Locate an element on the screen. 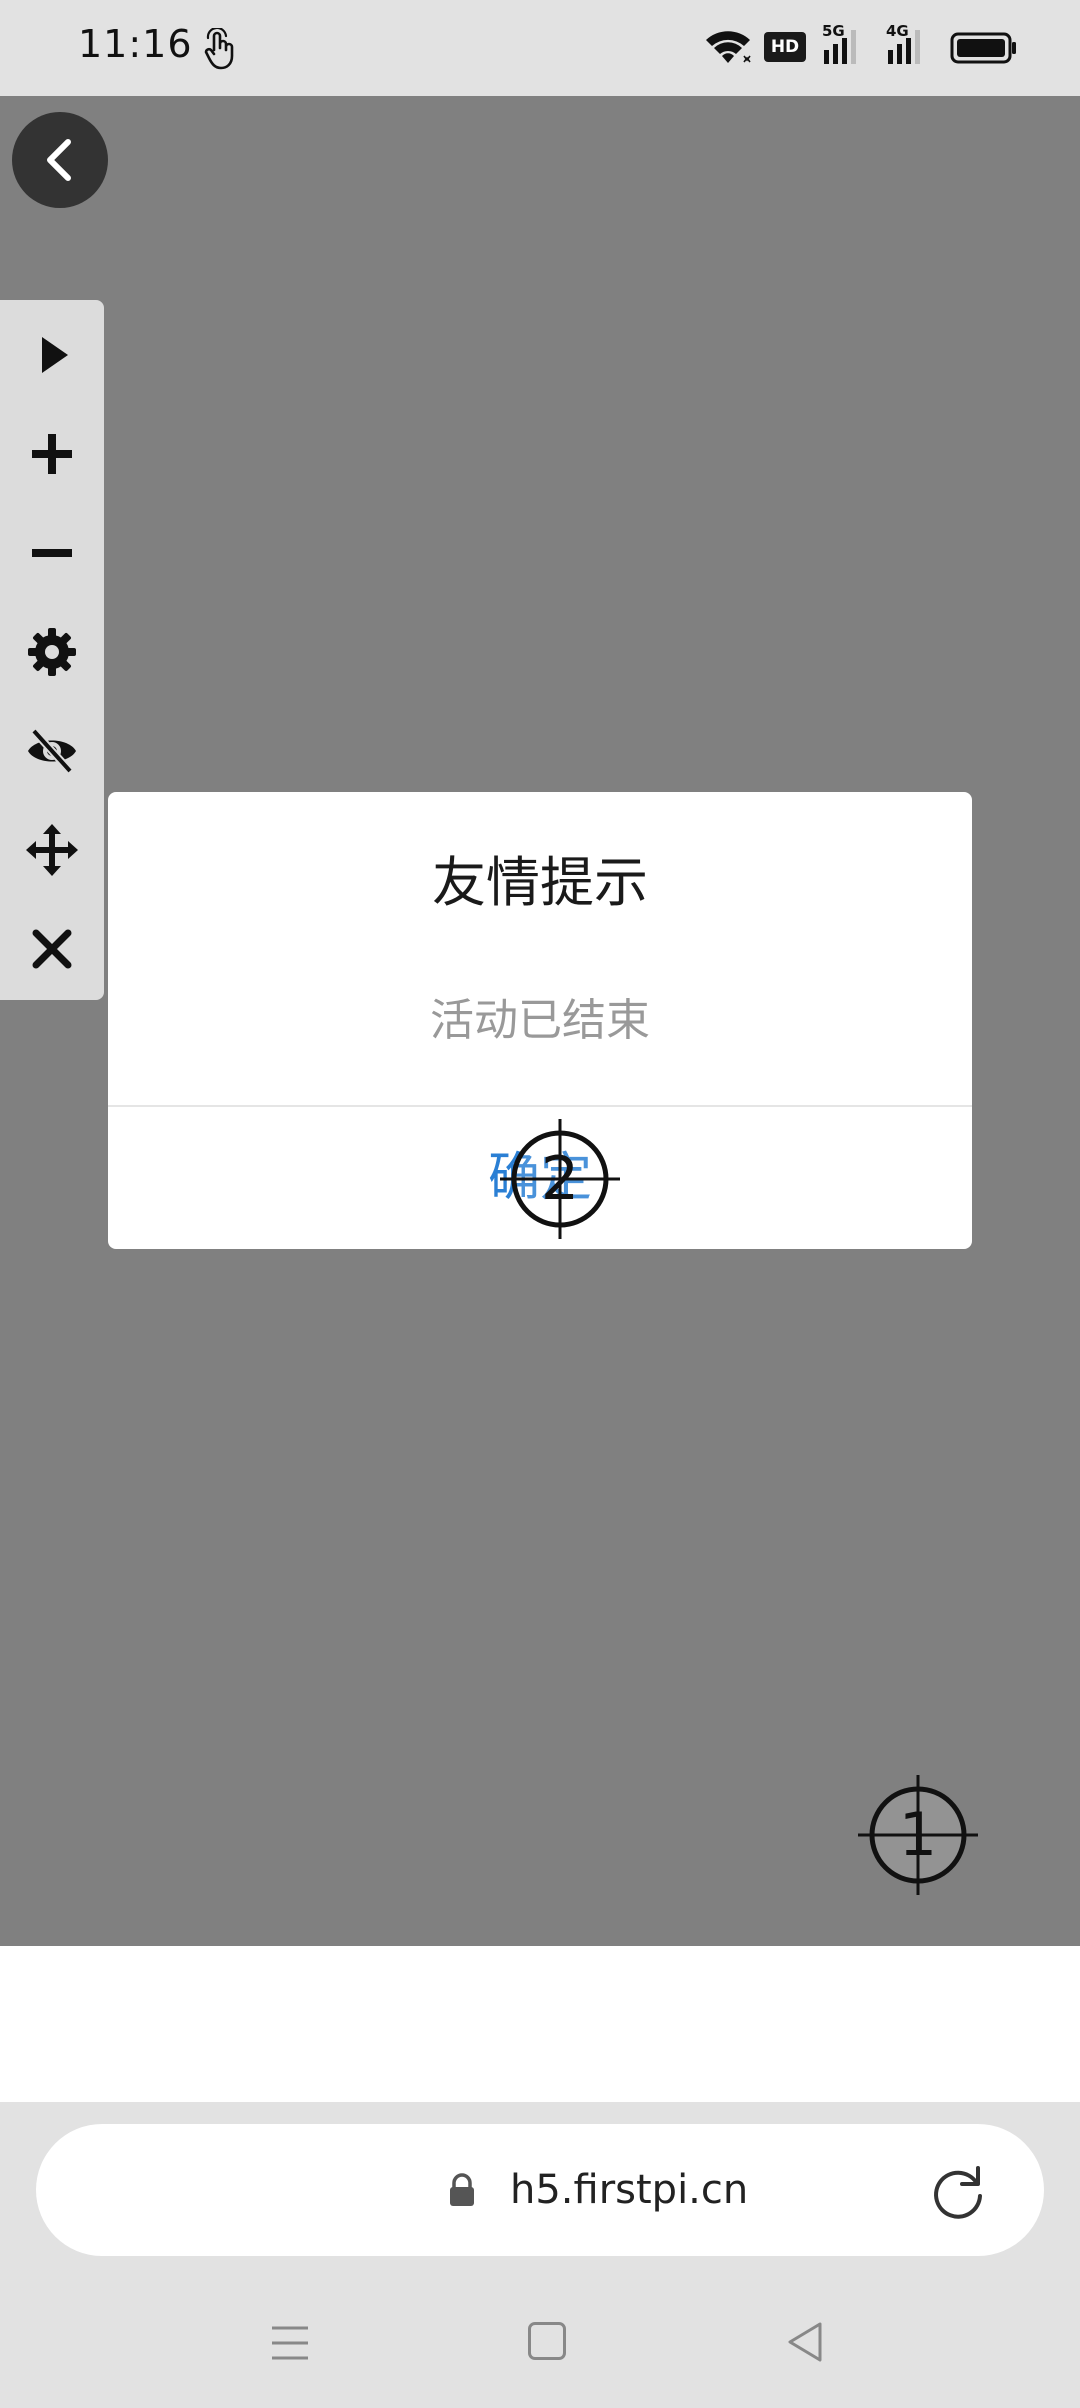 The image size is (1080, 2408). eye-off-icon is located at coordinates (52, 750).